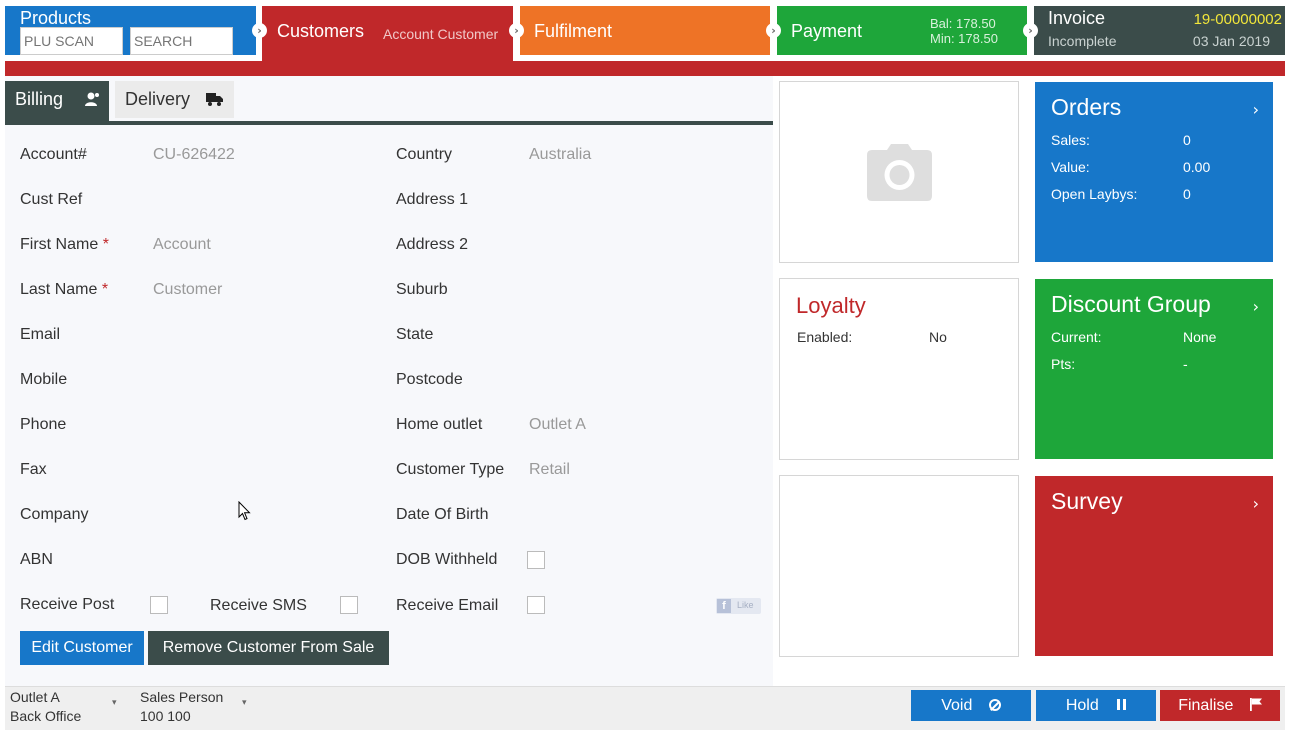 The image size is (1293, 730). What do you see at coordinates (573, 31) in the screenshot?
I see `fulfilment-title: Fulfilment` at bounding box center [573, 31].